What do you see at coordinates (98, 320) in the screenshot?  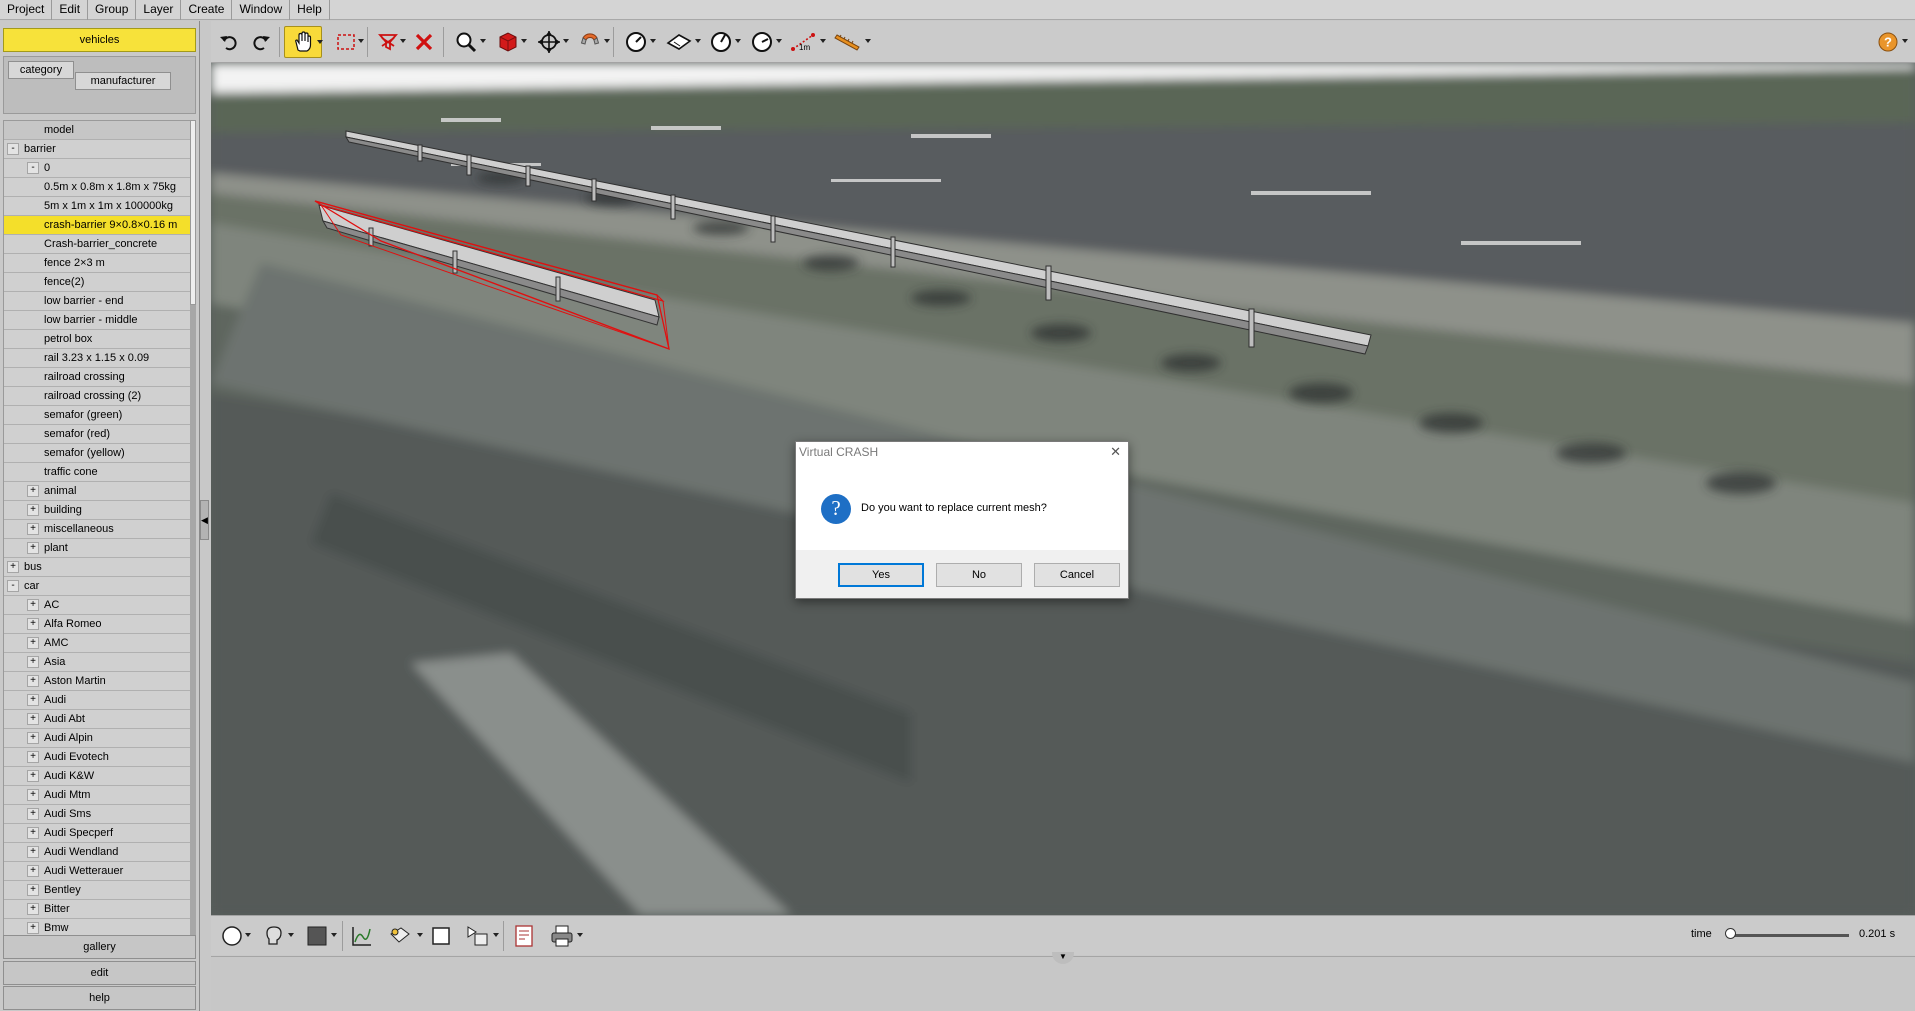 I see `tree-item: low barrier - middle` at bounding box center [98, 320].